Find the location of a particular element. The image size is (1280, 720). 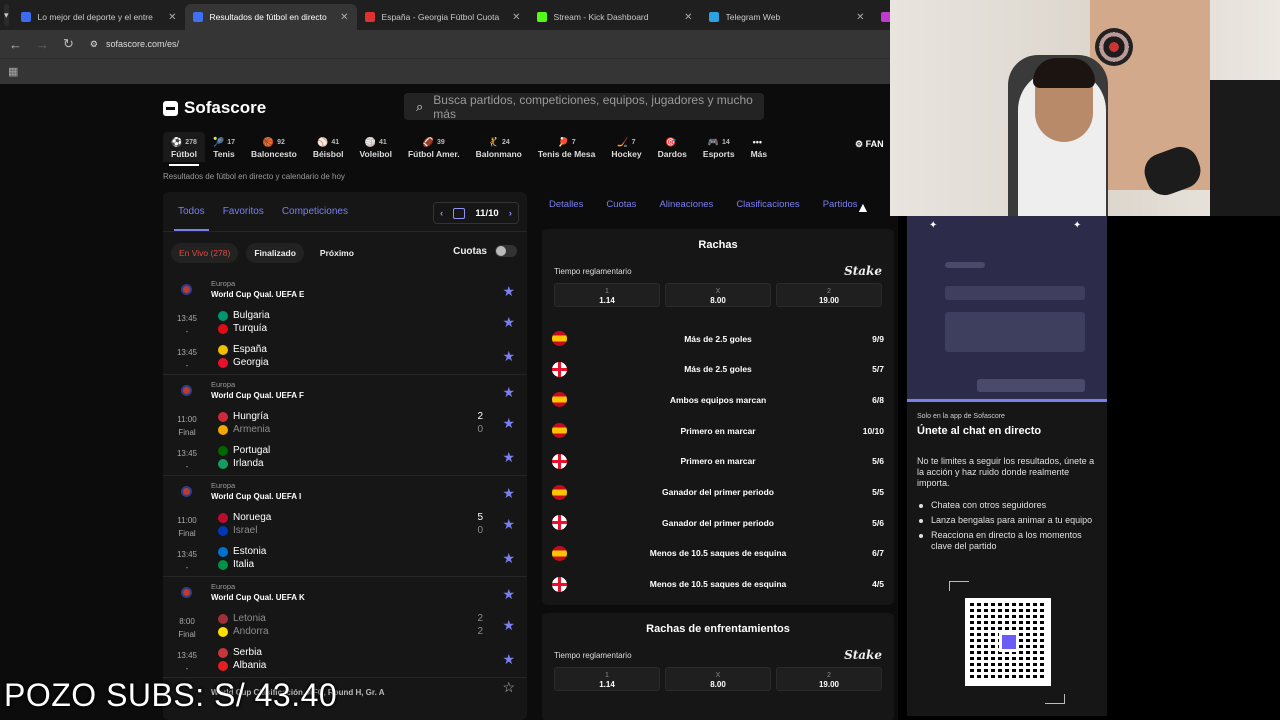

match-row: 13:45 - Portugal Irlanda ★ is located at coordinates (345, 458).